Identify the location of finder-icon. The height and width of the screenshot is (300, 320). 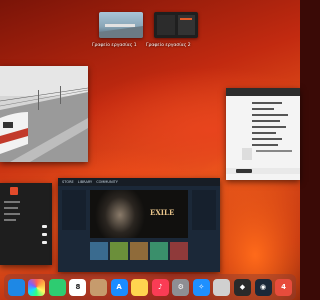
(16, 287).